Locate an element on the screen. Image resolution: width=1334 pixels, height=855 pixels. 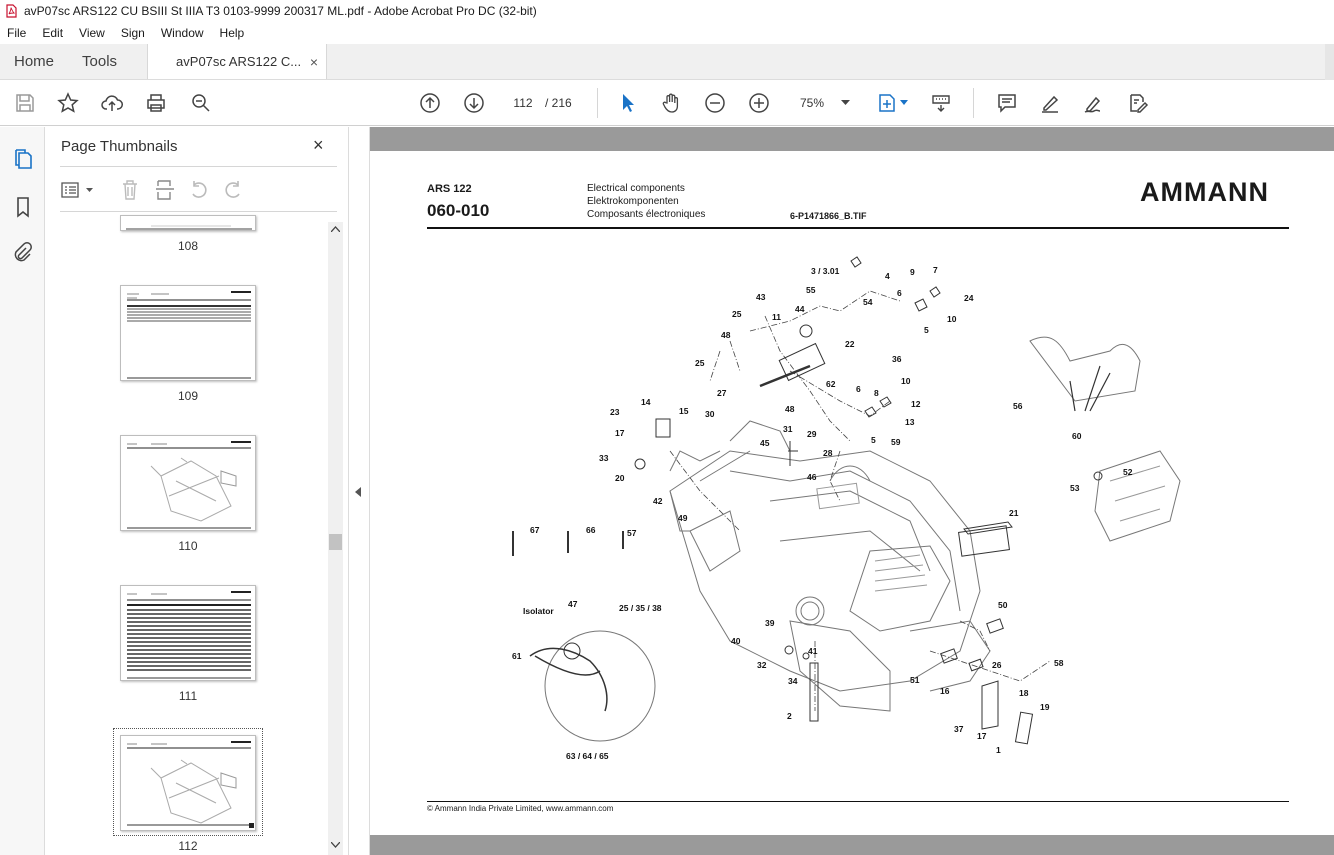
footer-rule is located at coordinates (858, 801).